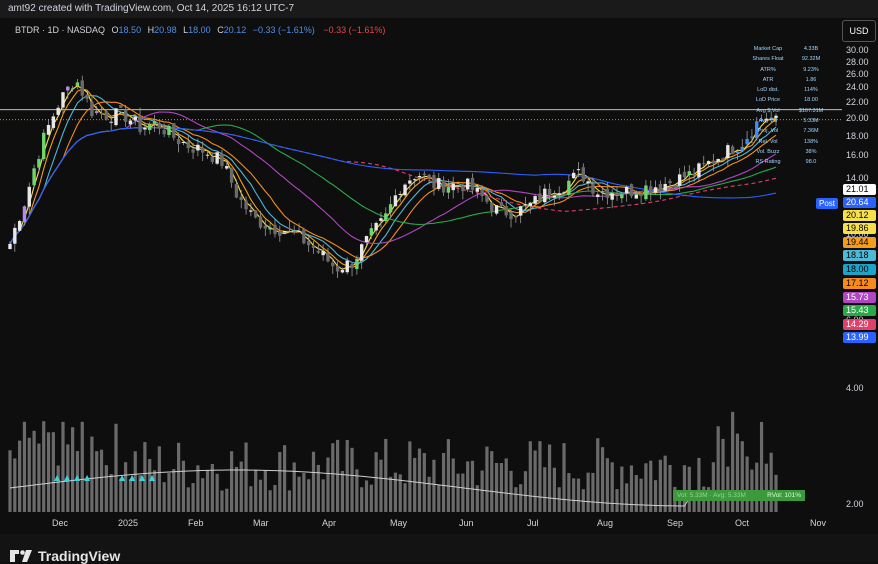  Describe the element at coordinates (130, 30) in the screenshot. I see `open-value: 18.50` at that location.